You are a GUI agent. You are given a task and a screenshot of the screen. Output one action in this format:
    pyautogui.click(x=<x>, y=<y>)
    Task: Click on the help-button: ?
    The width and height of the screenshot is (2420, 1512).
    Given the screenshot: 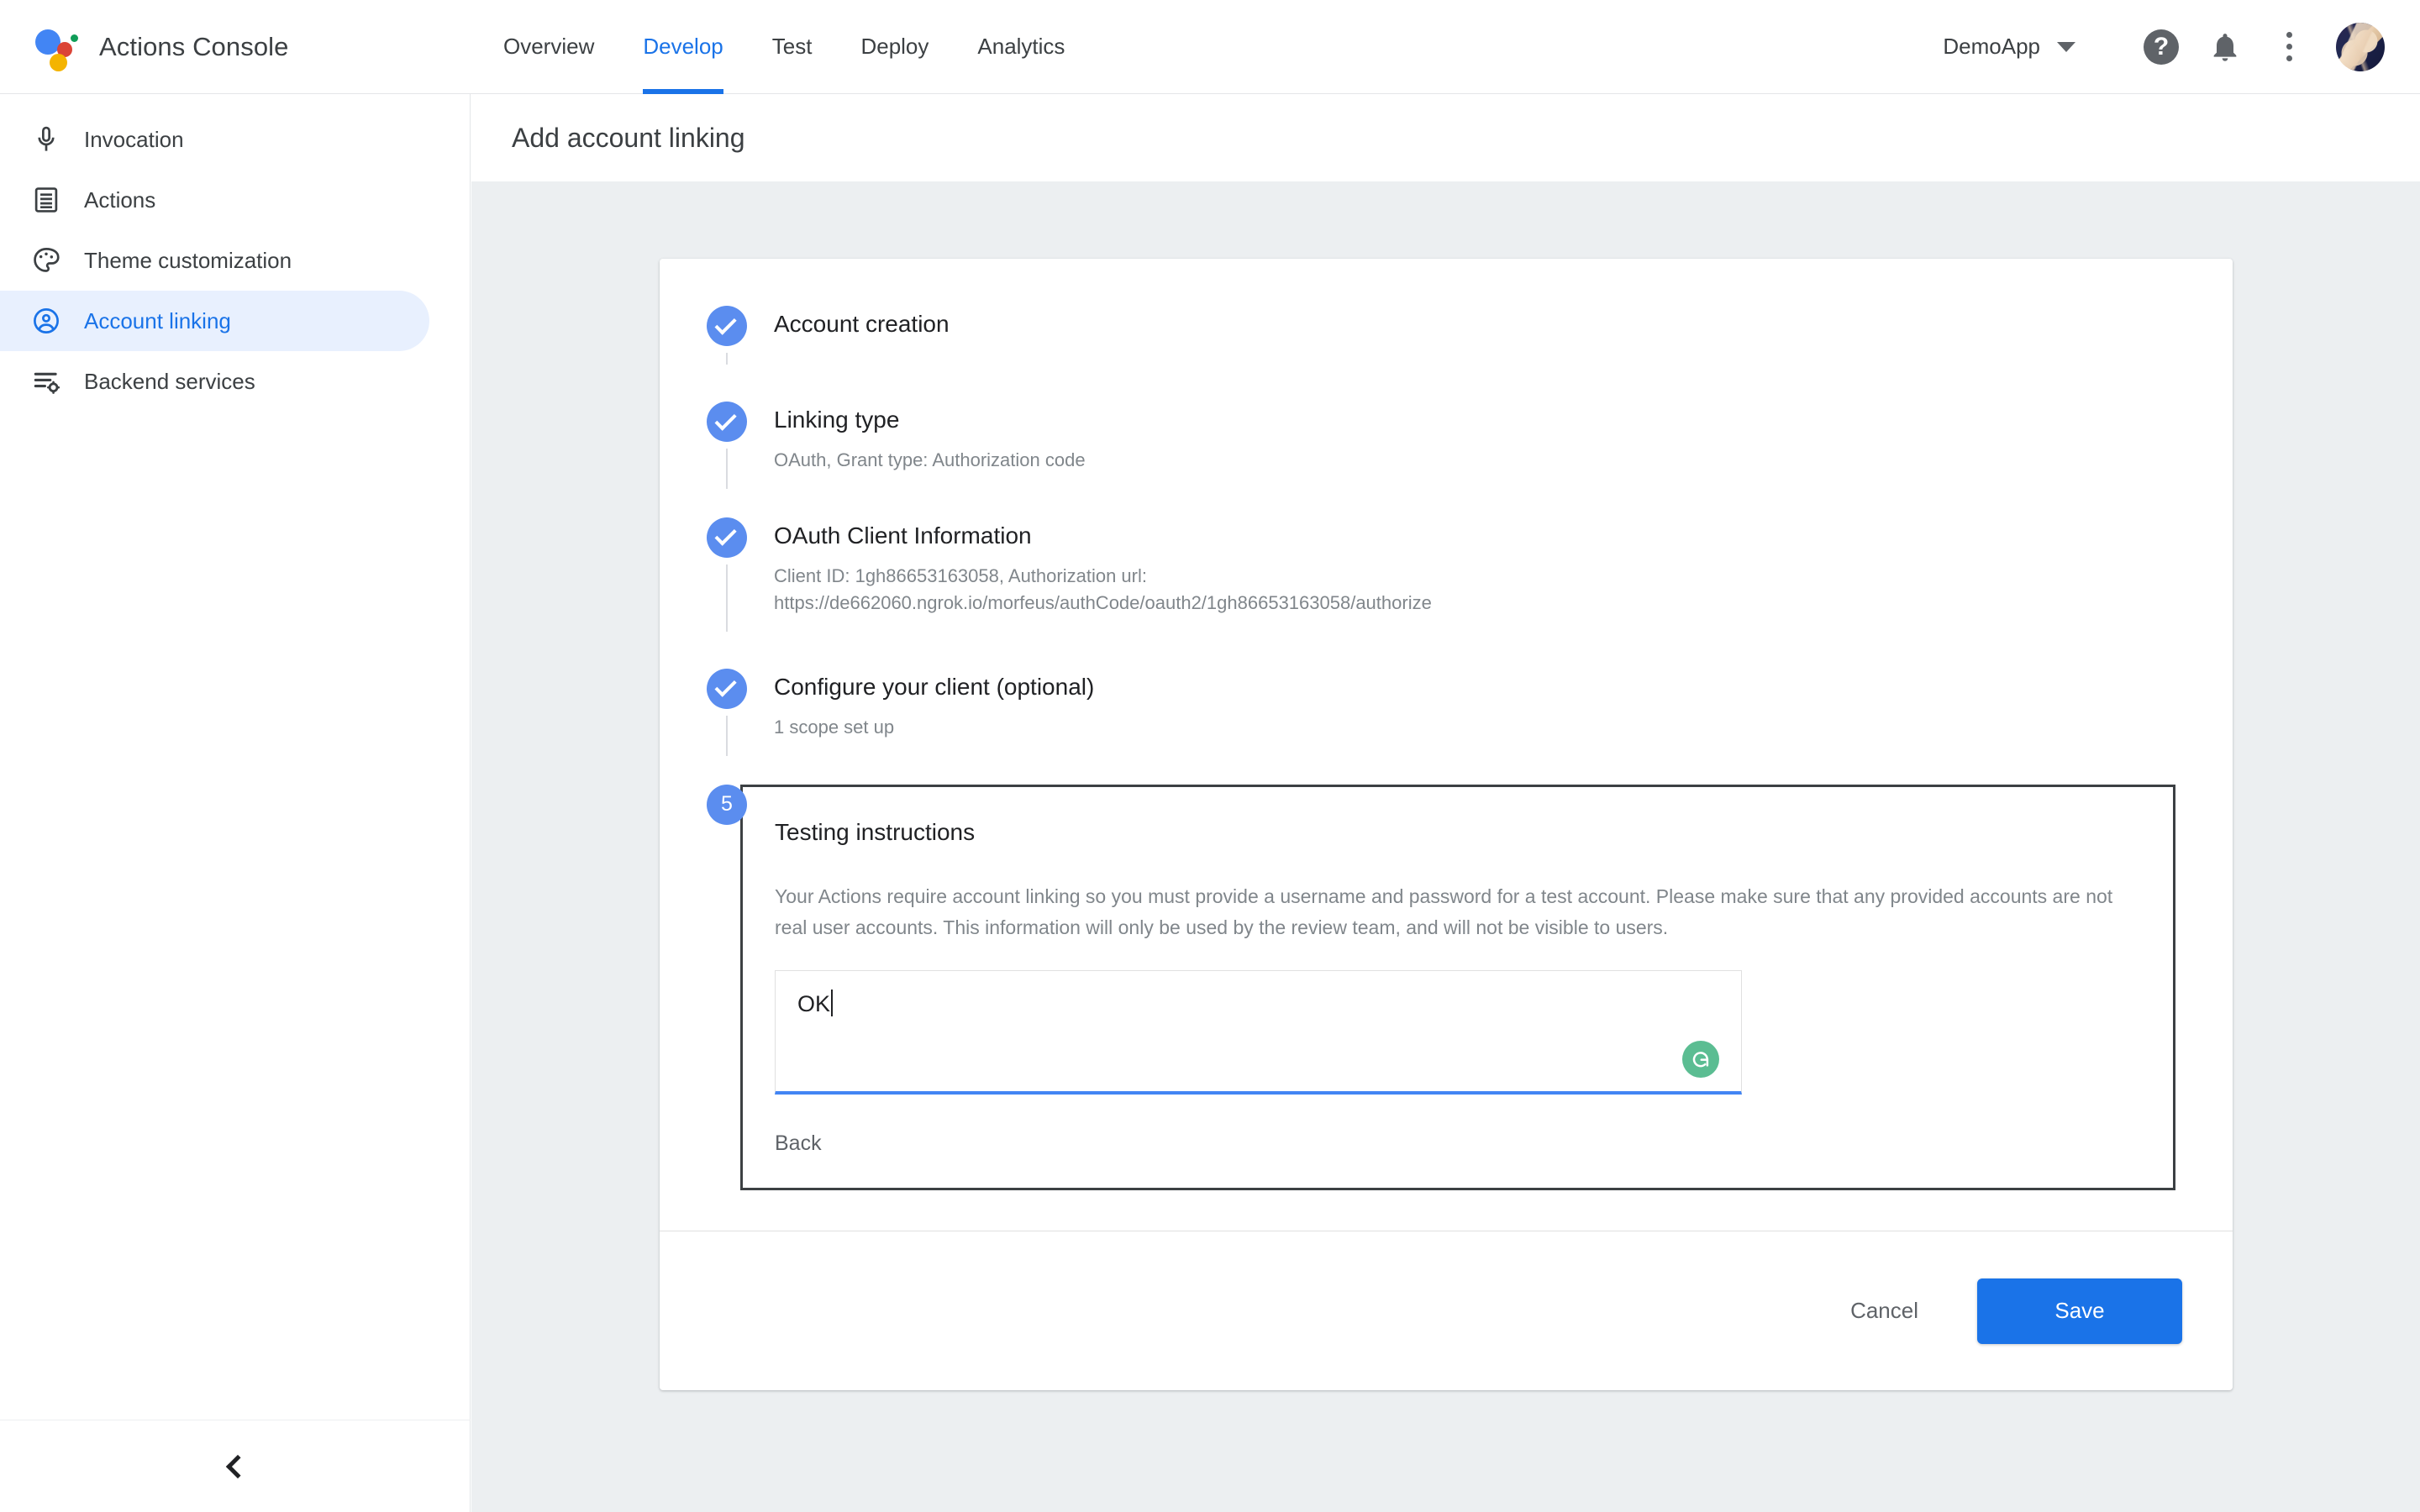 What is the action you would take?
    pyautogui.click(x=2161, y=47)
    